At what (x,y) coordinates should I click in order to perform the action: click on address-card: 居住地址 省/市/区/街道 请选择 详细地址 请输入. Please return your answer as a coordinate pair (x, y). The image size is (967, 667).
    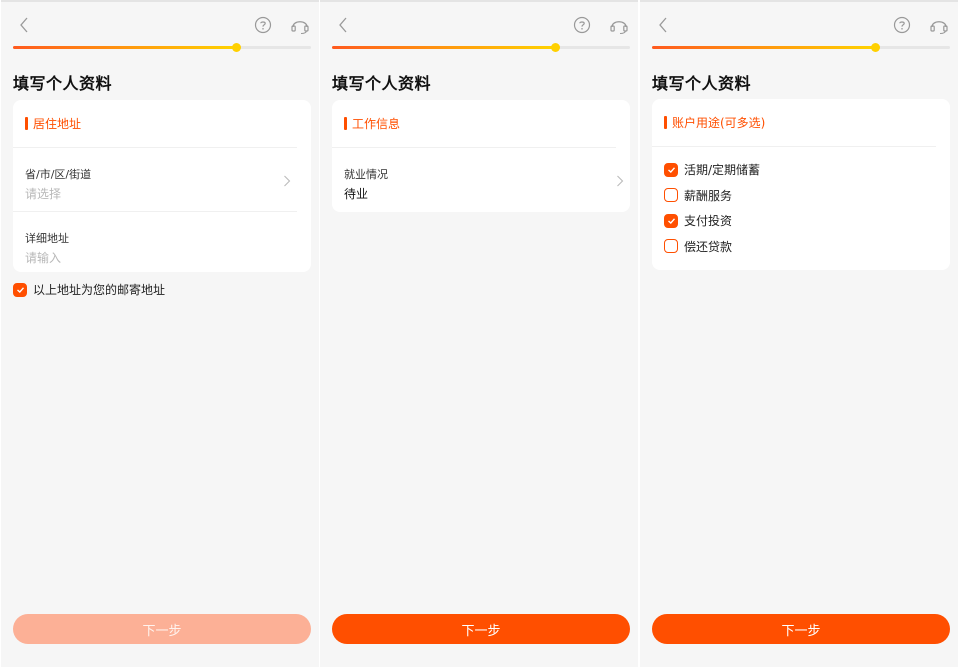
    Looking at the image, I should click on (162, 186).